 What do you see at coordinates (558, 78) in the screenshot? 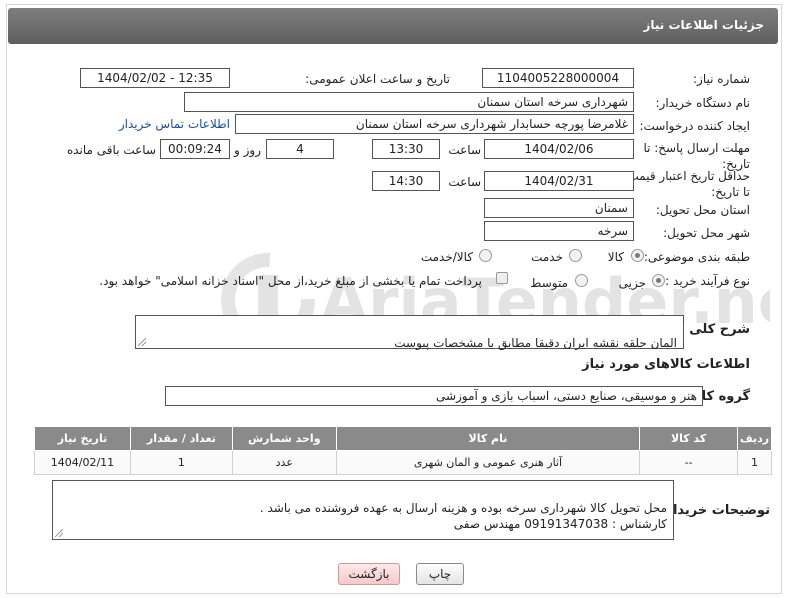
I see `need-number-field: 1104005228000004` at bounding box center [558, 78].